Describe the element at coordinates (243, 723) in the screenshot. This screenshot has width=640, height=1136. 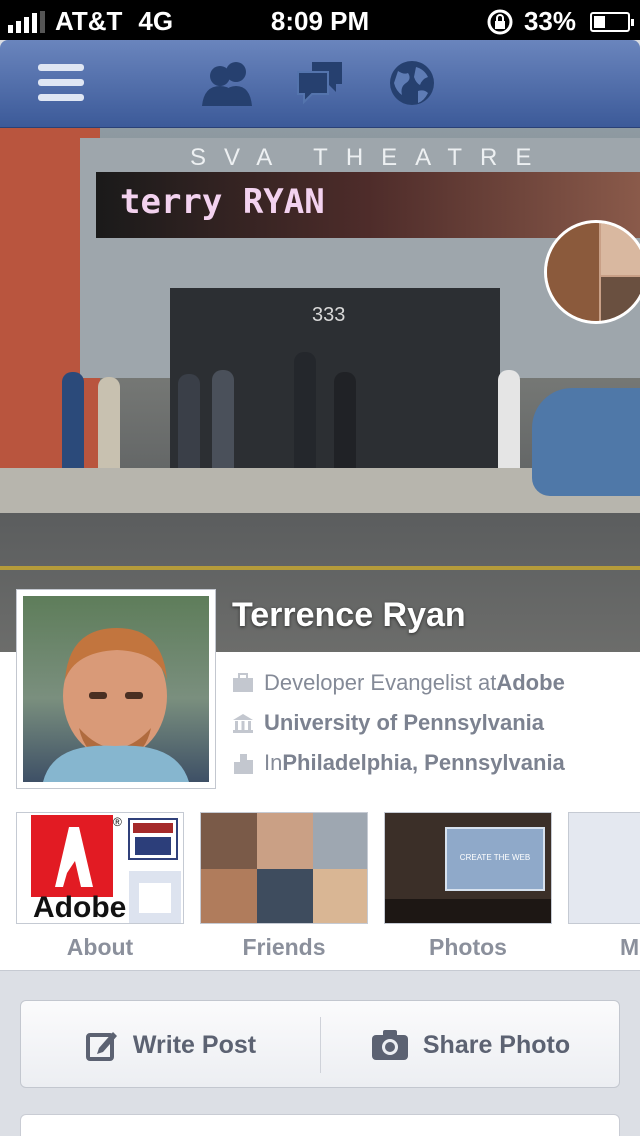
I see `school-icon` at that location.